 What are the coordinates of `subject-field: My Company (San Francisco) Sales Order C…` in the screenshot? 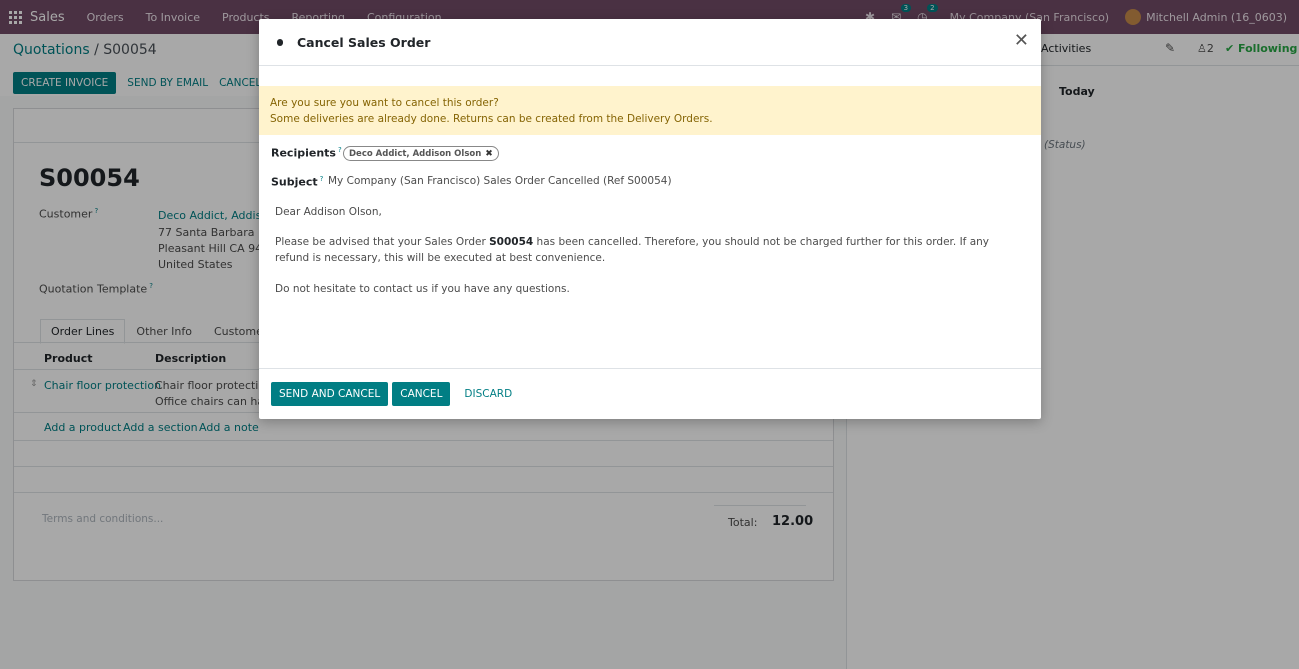 It's located at (500, 181).